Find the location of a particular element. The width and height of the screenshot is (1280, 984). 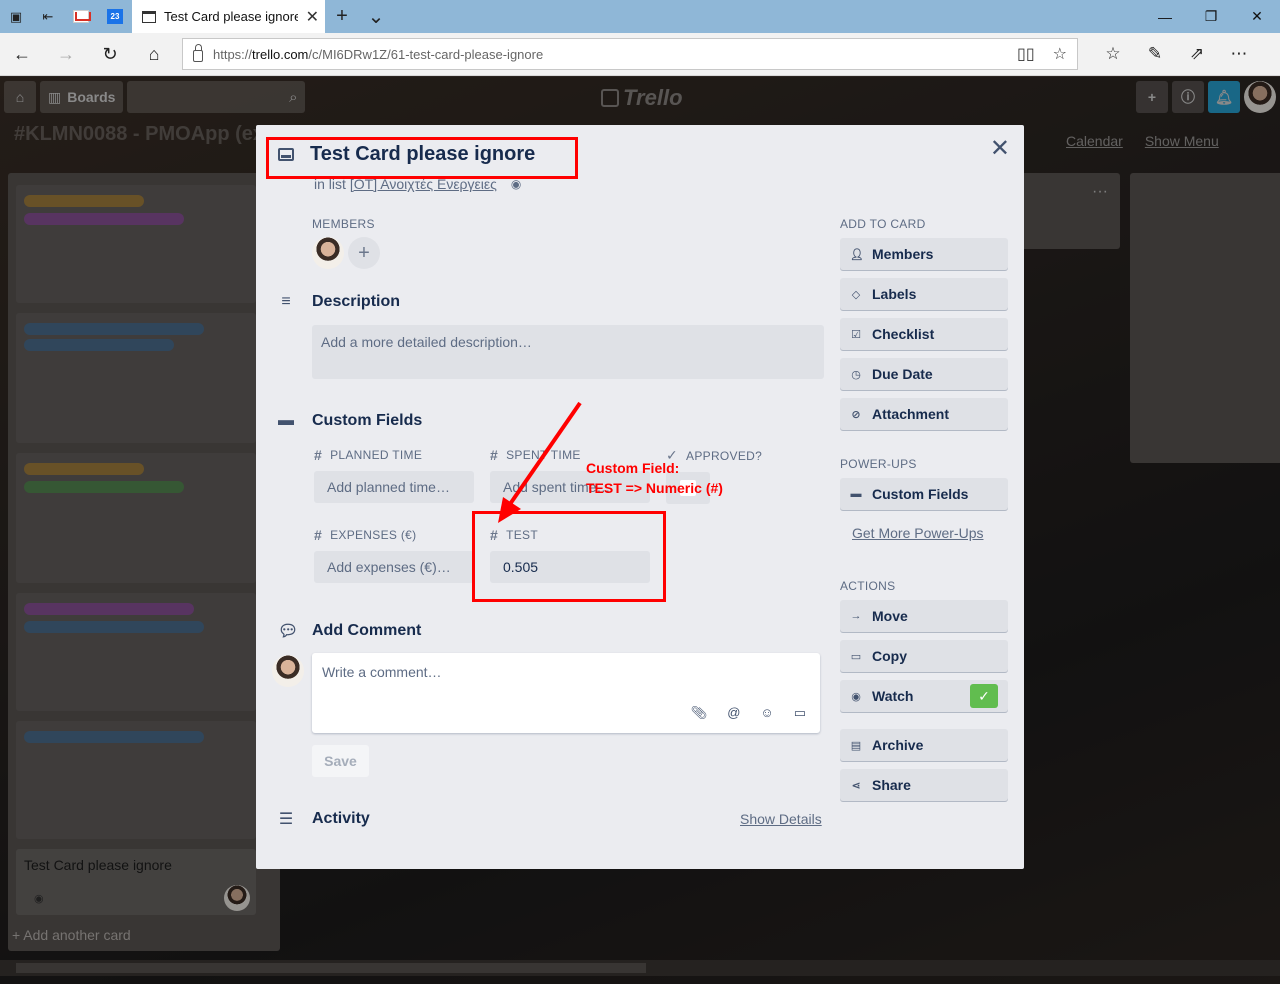

reading-view-icon: ▯▯ is located at coordinates (1026, 54).